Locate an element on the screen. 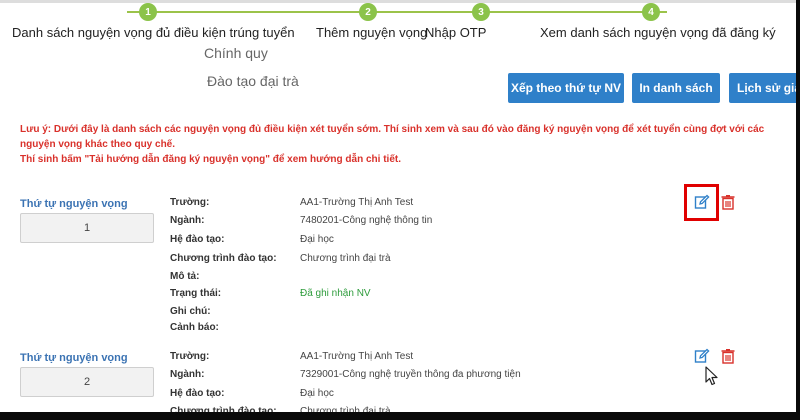  wish-1-order-field: 1 is located at coordinates (87, 228).